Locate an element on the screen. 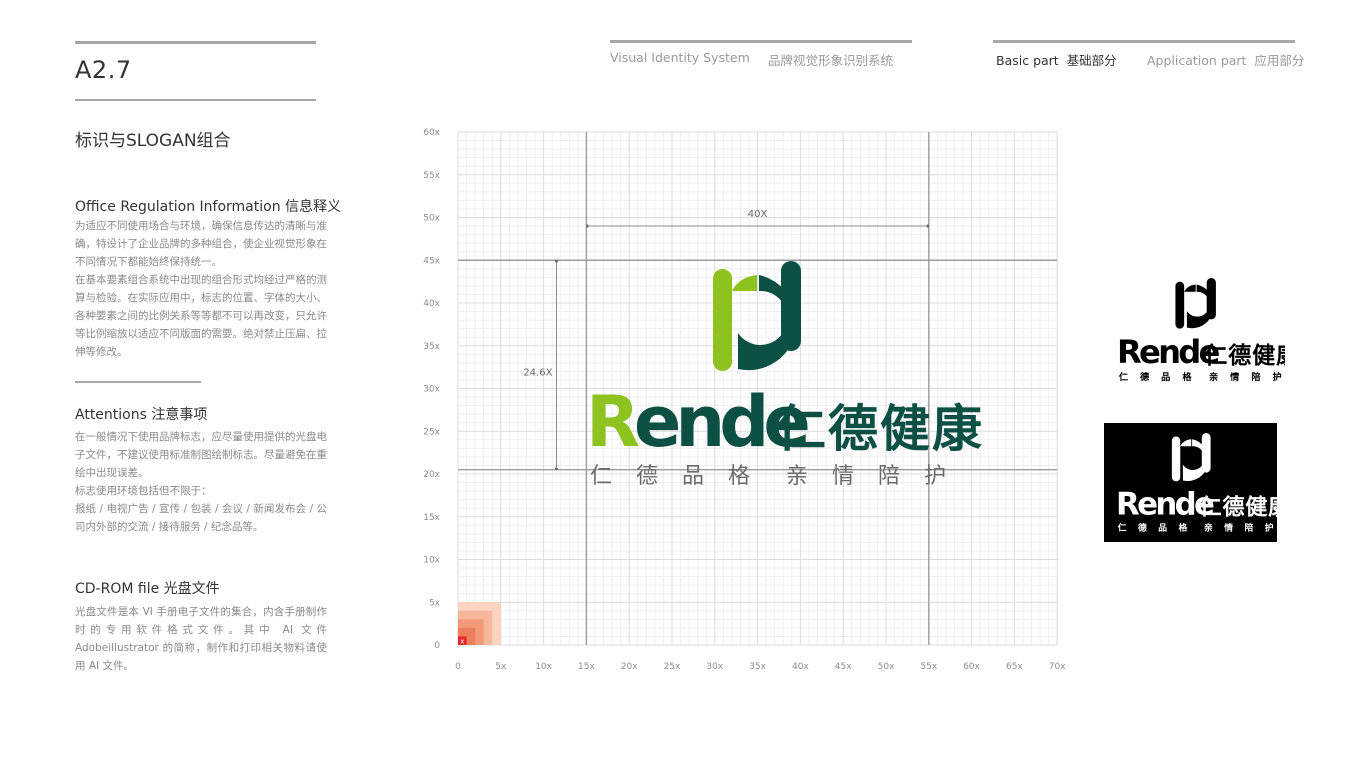  x-tick-label: 20x is located at coordinates (629, 667).